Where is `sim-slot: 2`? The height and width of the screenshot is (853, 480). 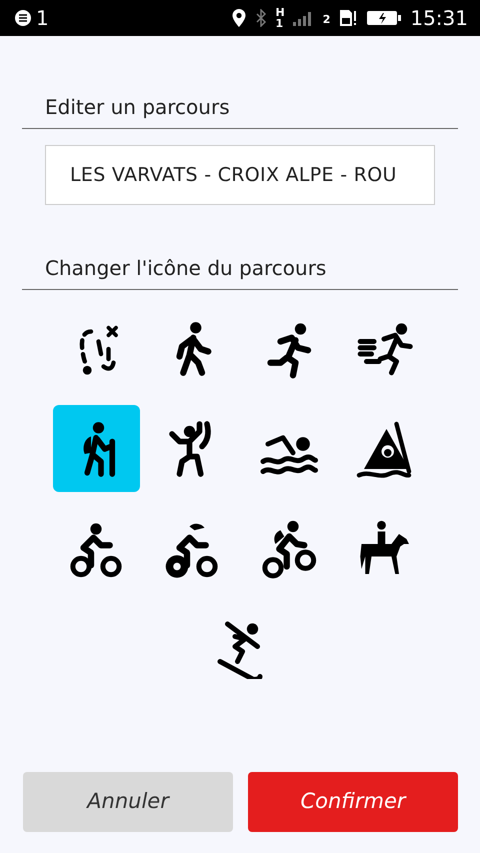 sim-slot: 2 is located at coordinates (326, 19).